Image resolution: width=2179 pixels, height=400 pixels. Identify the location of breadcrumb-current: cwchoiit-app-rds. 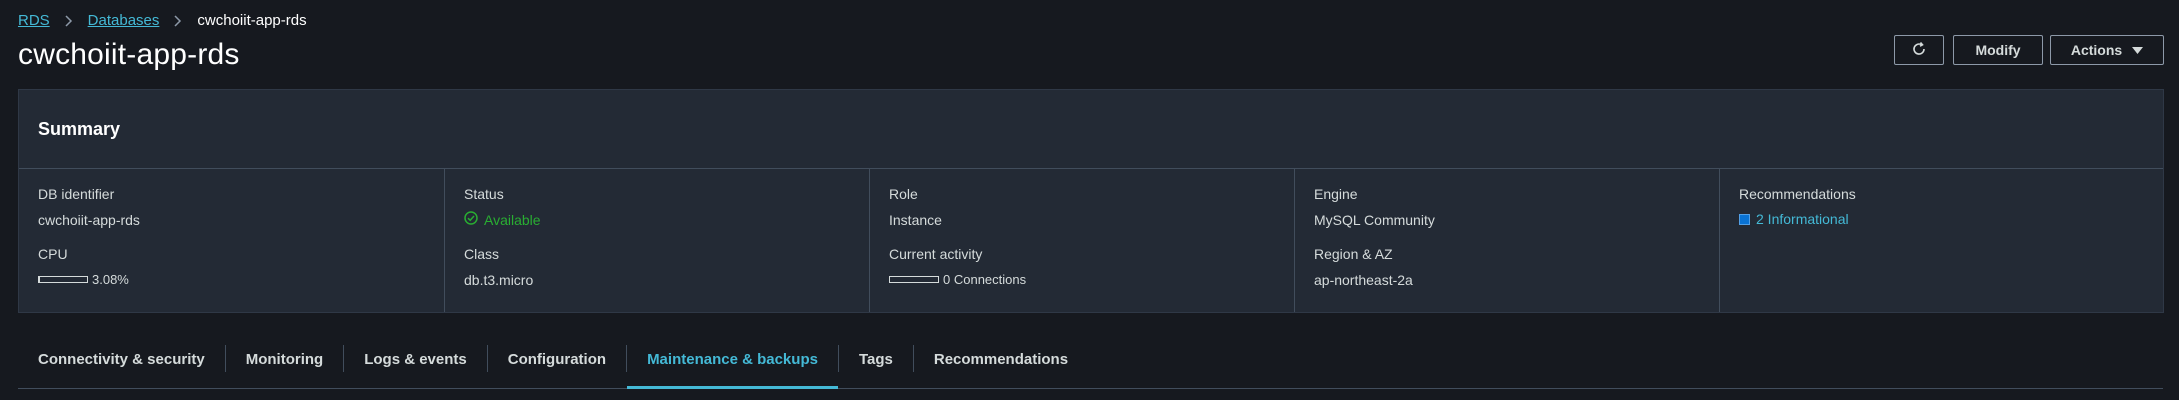
(252, 20).